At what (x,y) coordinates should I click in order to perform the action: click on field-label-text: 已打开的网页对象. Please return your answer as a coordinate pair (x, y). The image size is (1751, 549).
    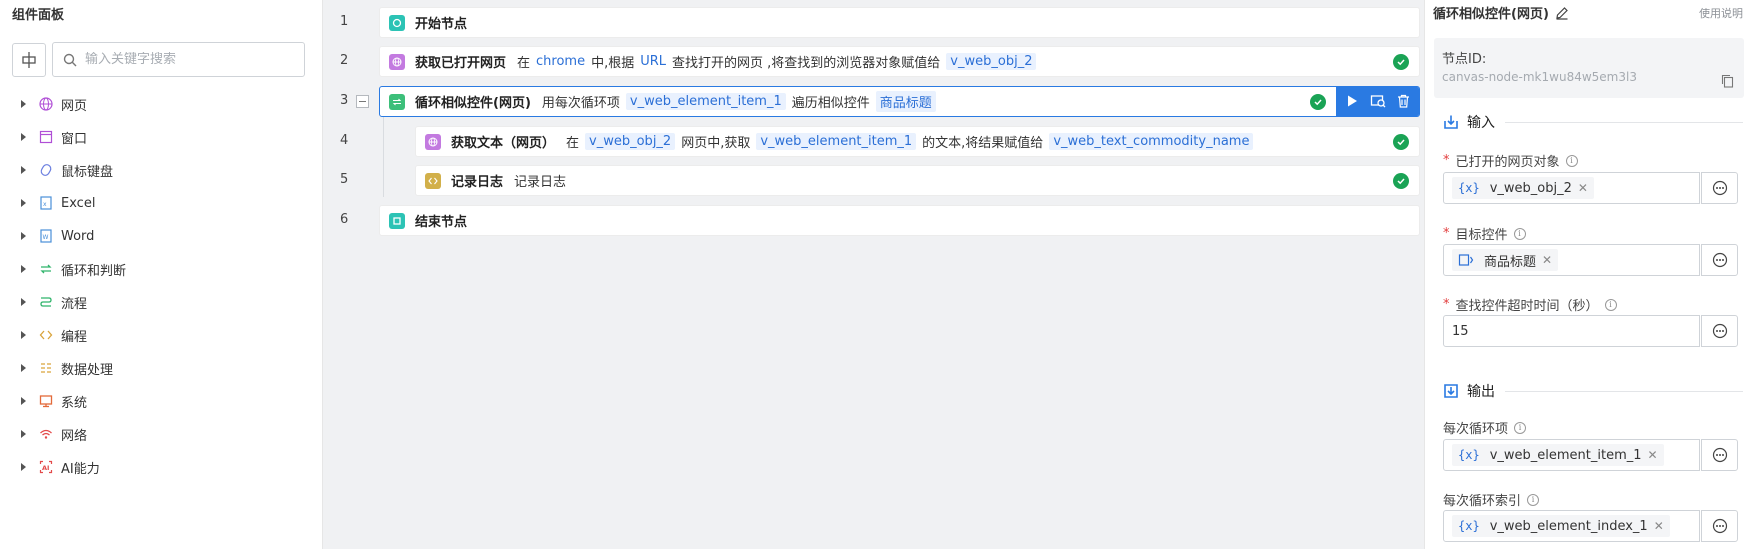
    Looking at the image, I should click on (1507, 162).